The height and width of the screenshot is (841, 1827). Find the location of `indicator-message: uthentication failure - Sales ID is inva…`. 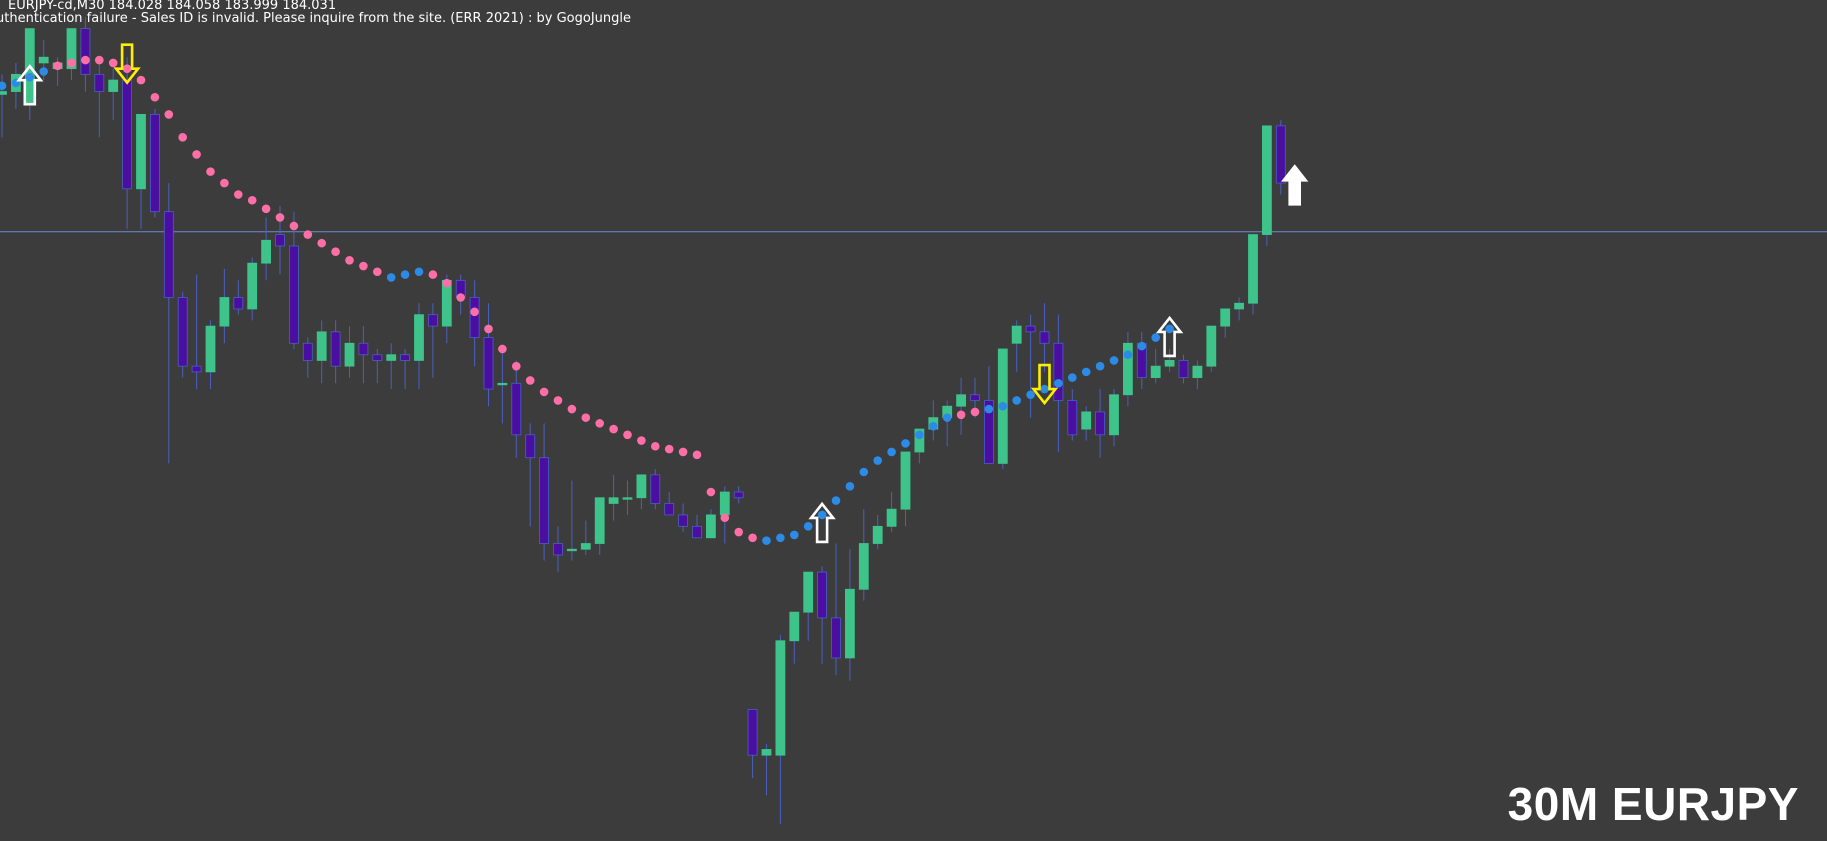

indicator-message: uthentication failure - Sales ID is inva… is located at coordinates (315, 18).